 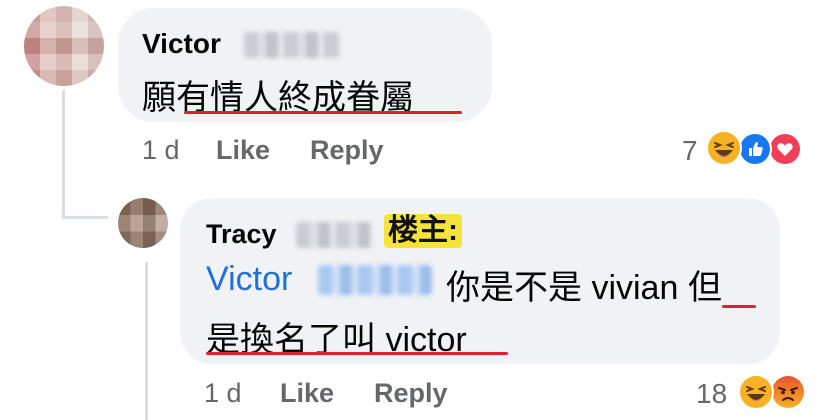 What do you see at coordinates (755, 149) in the screenshot?
I see `like-icon` at bounding box center [755, 149].